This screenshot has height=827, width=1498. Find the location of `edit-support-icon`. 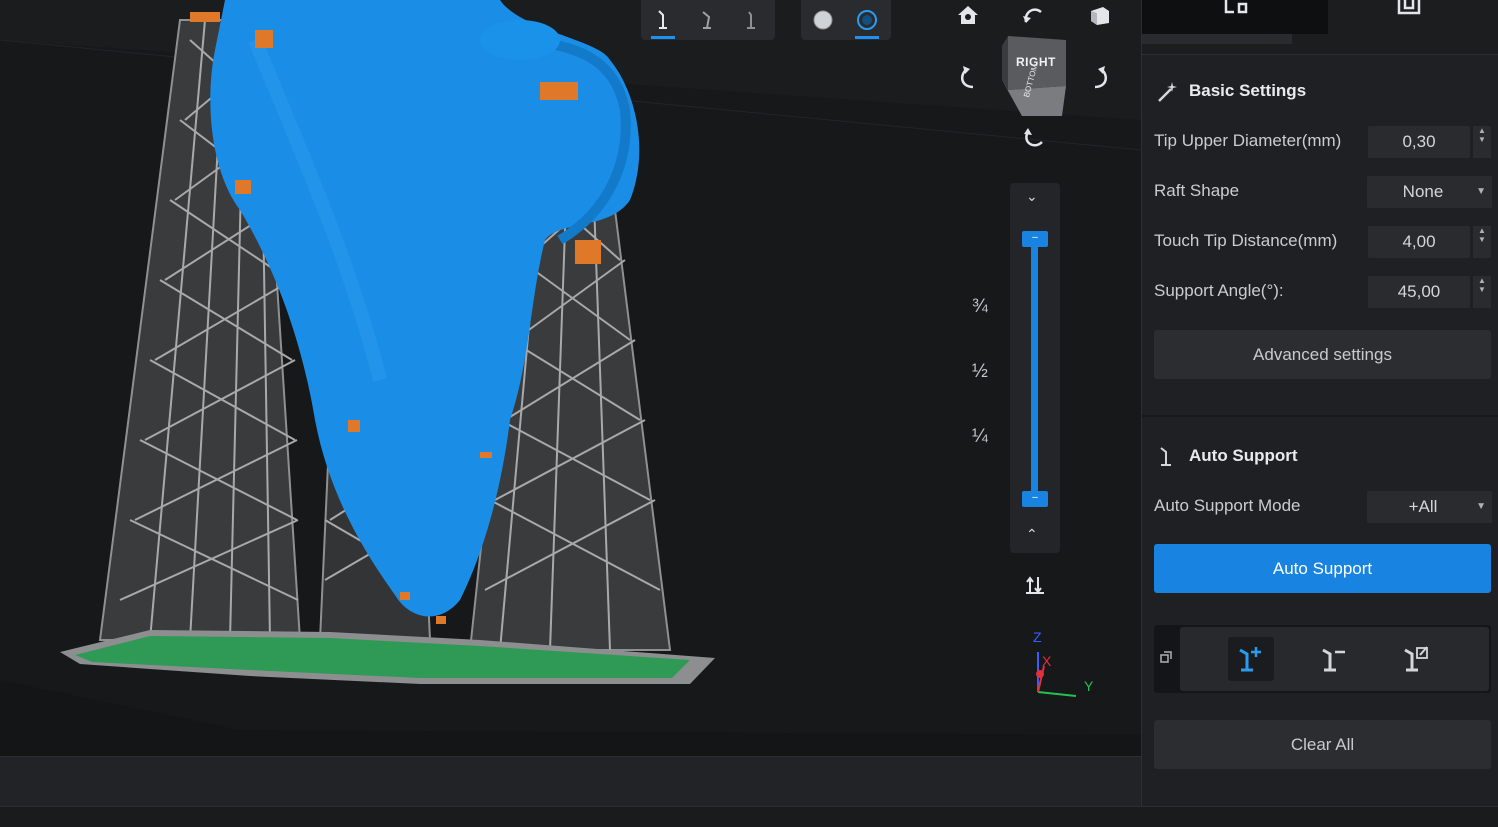

edit-support-icon is located at coordinates (1416, 659).